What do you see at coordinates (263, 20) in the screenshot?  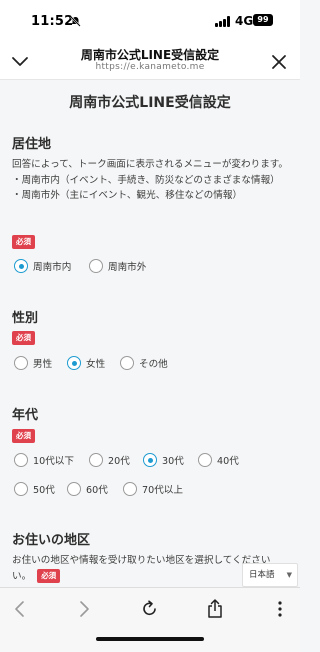 I see `battery-icon: 99` at bounding box center [263, 20].